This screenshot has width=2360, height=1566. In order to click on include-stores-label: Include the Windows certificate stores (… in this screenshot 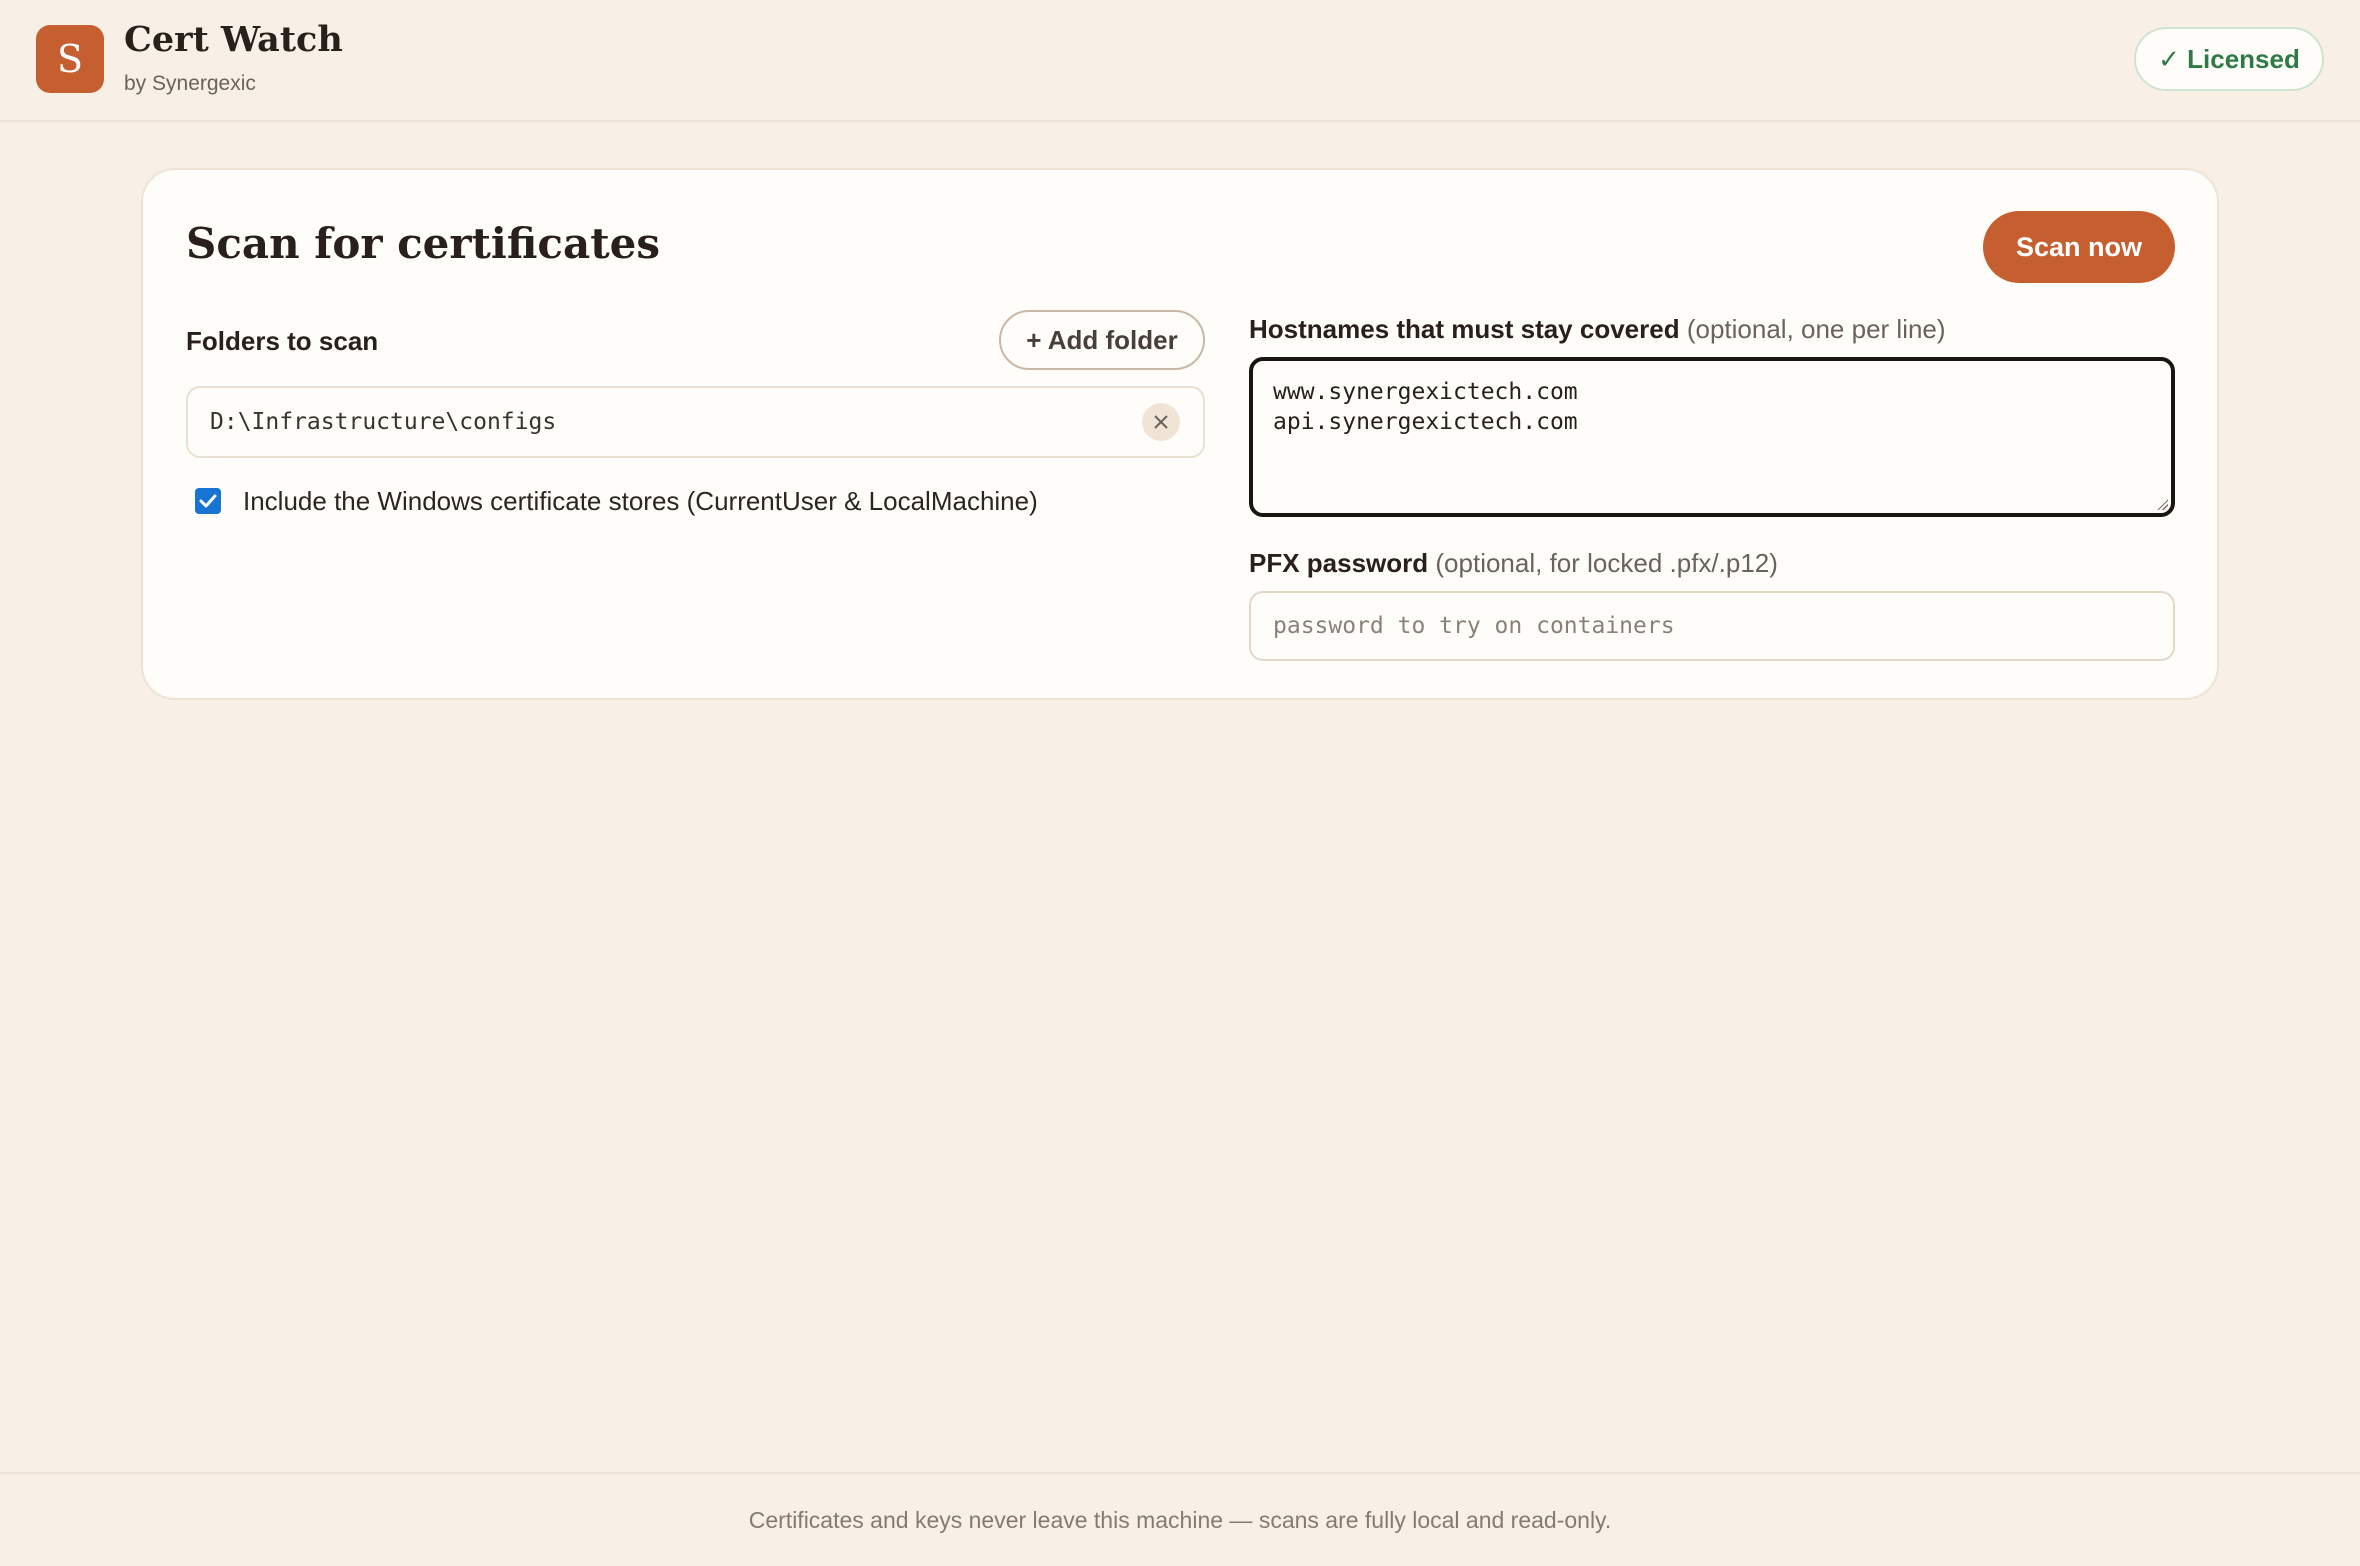, I will do `click(640, 501)`.